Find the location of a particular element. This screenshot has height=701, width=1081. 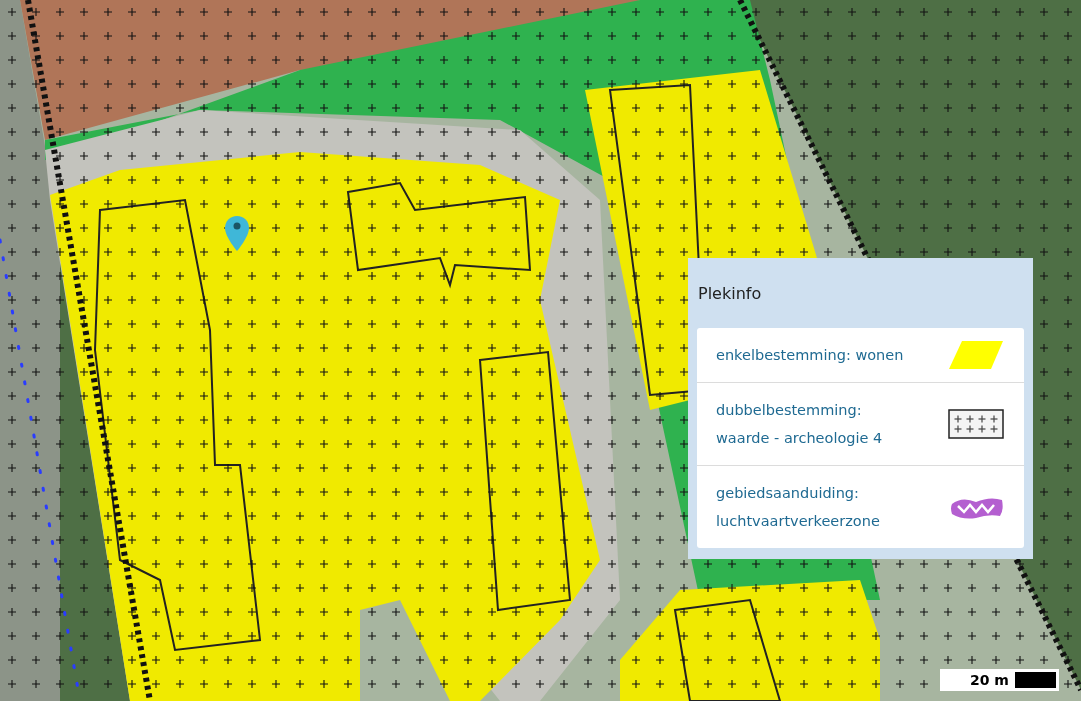

info-item: dubbelbestemming: waarde - archeologie 4 is located at coordinates (860, 423).